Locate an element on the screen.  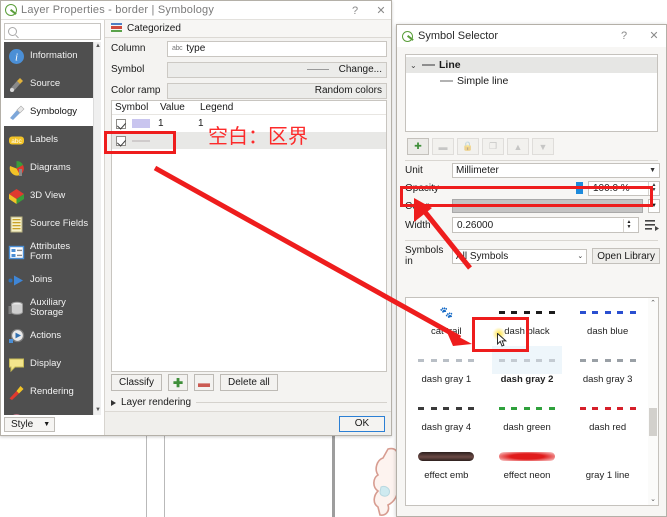
table-header: Symbol Value Legend is located at coordinates (249, 108).